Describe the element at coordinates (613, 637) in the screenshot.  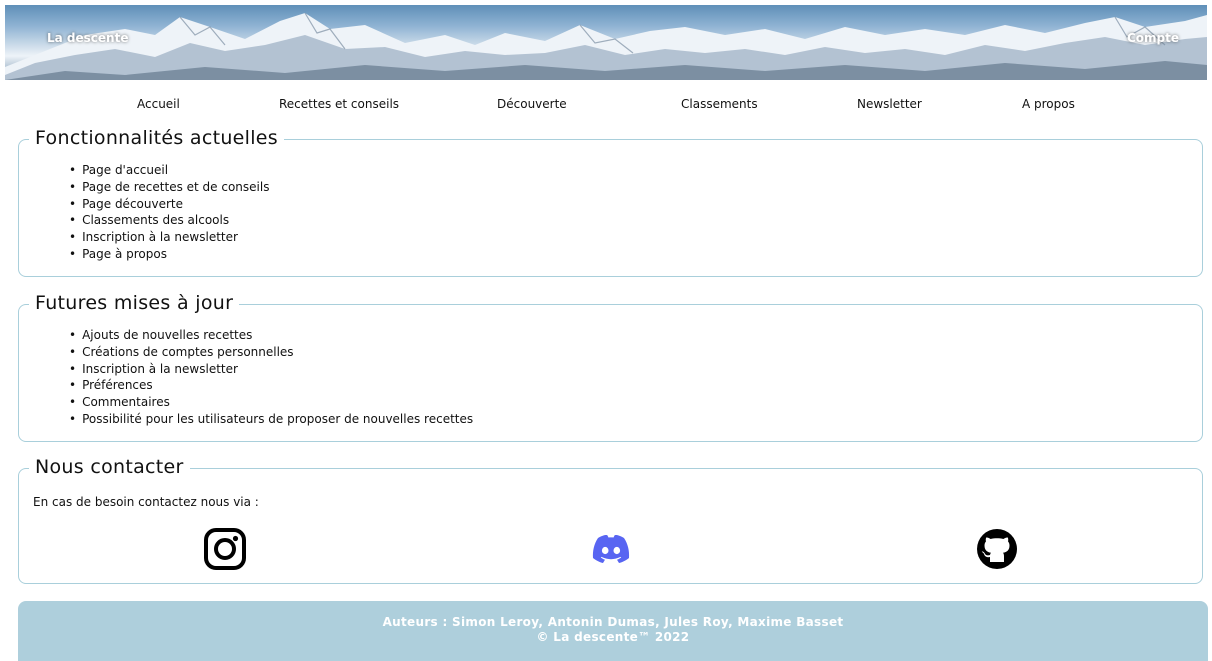
I see `footer-copyright: © La descente™ 2022` at that location.